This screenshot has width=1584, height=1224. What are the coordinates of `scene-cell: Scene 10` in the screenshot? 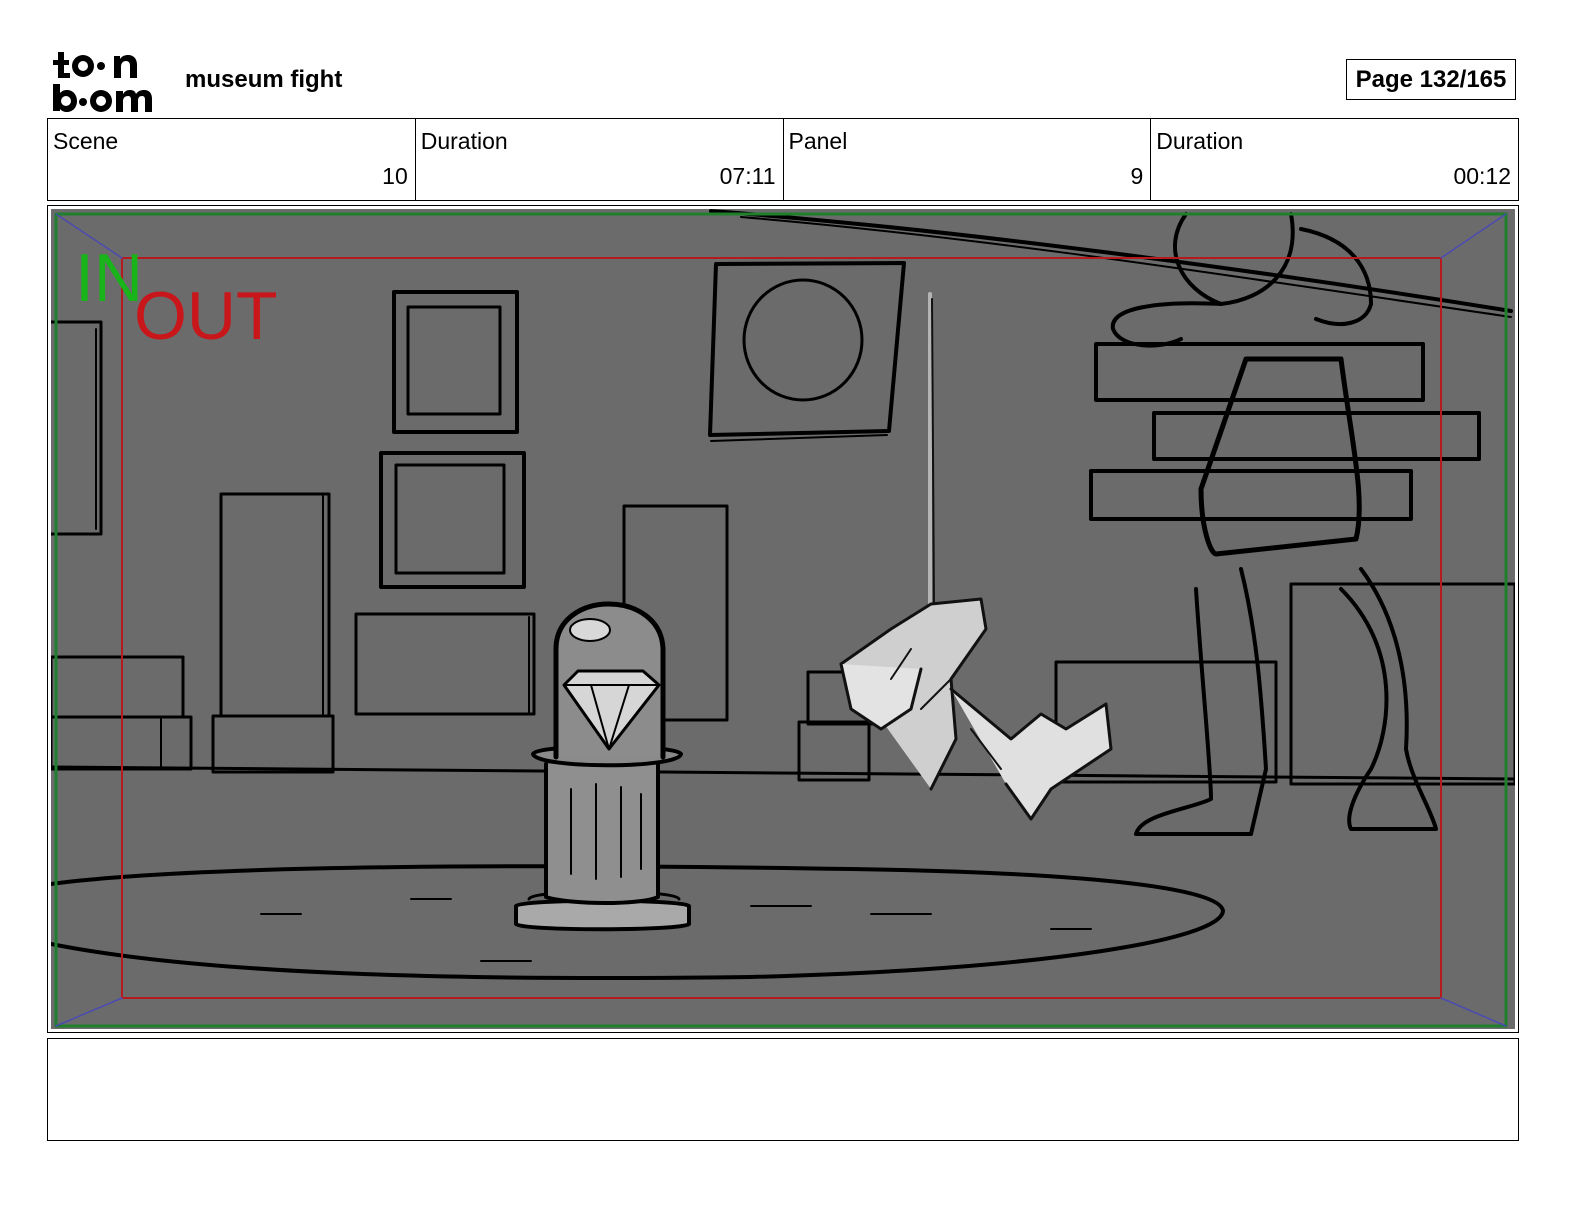 It's located at (232, 159).